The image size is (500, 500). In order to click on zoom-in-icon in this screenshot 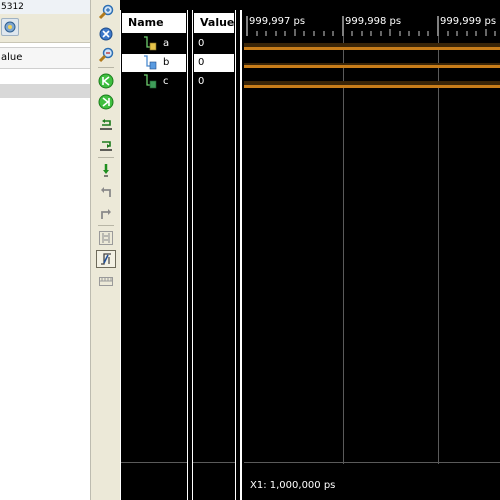, I will do `click(106, 12)`.